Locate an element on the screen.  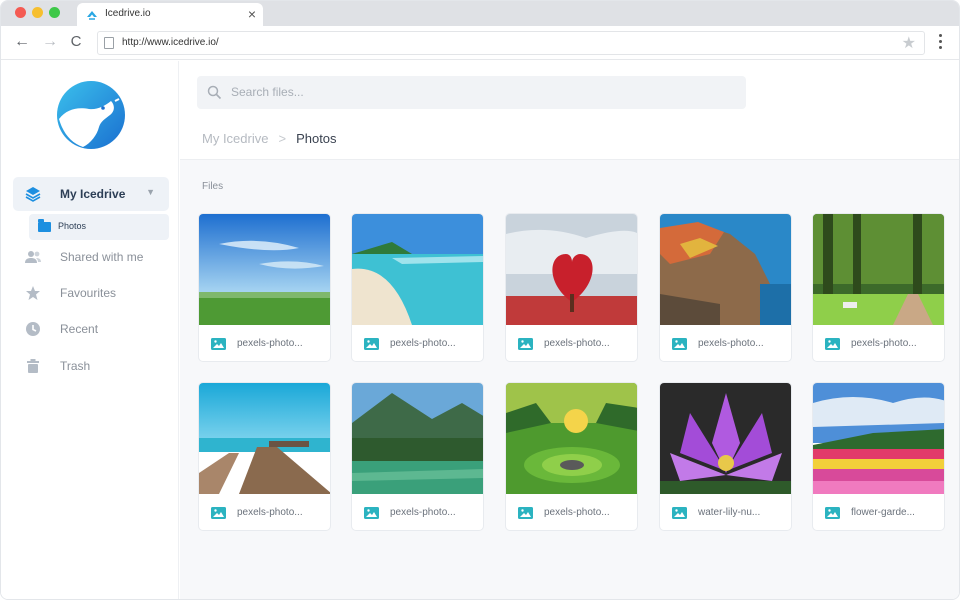
sidebar-item-recent: Recent is located at coordinates (91, 329).